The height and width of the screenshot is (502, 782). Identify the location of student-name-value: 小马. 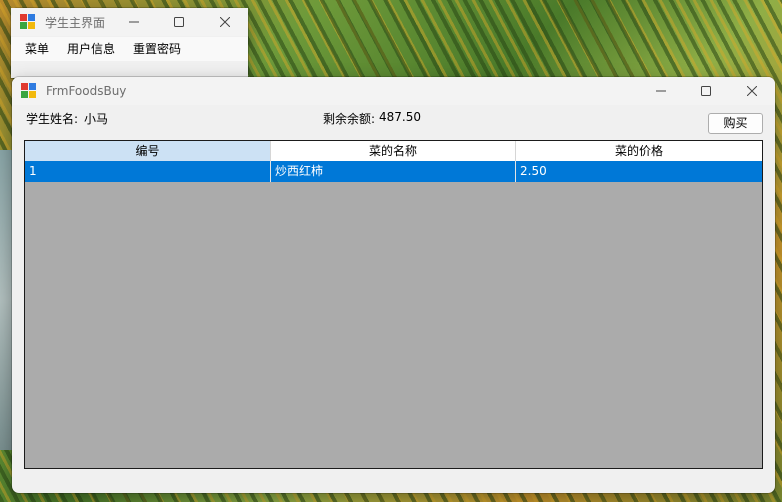
(96, 119).